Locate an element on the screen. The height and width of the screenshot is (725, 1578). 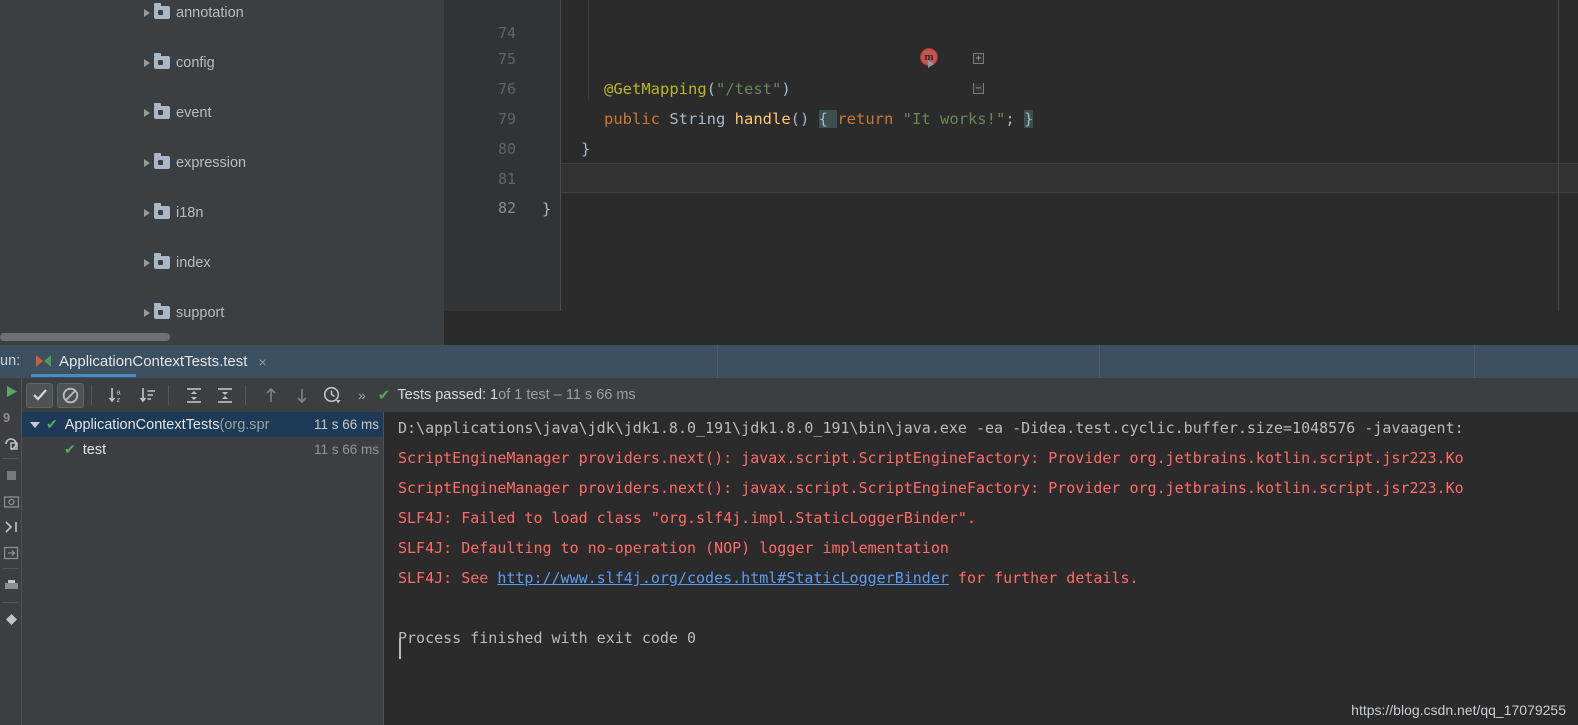
tree-row: expression is located at coordinates (222, 162).